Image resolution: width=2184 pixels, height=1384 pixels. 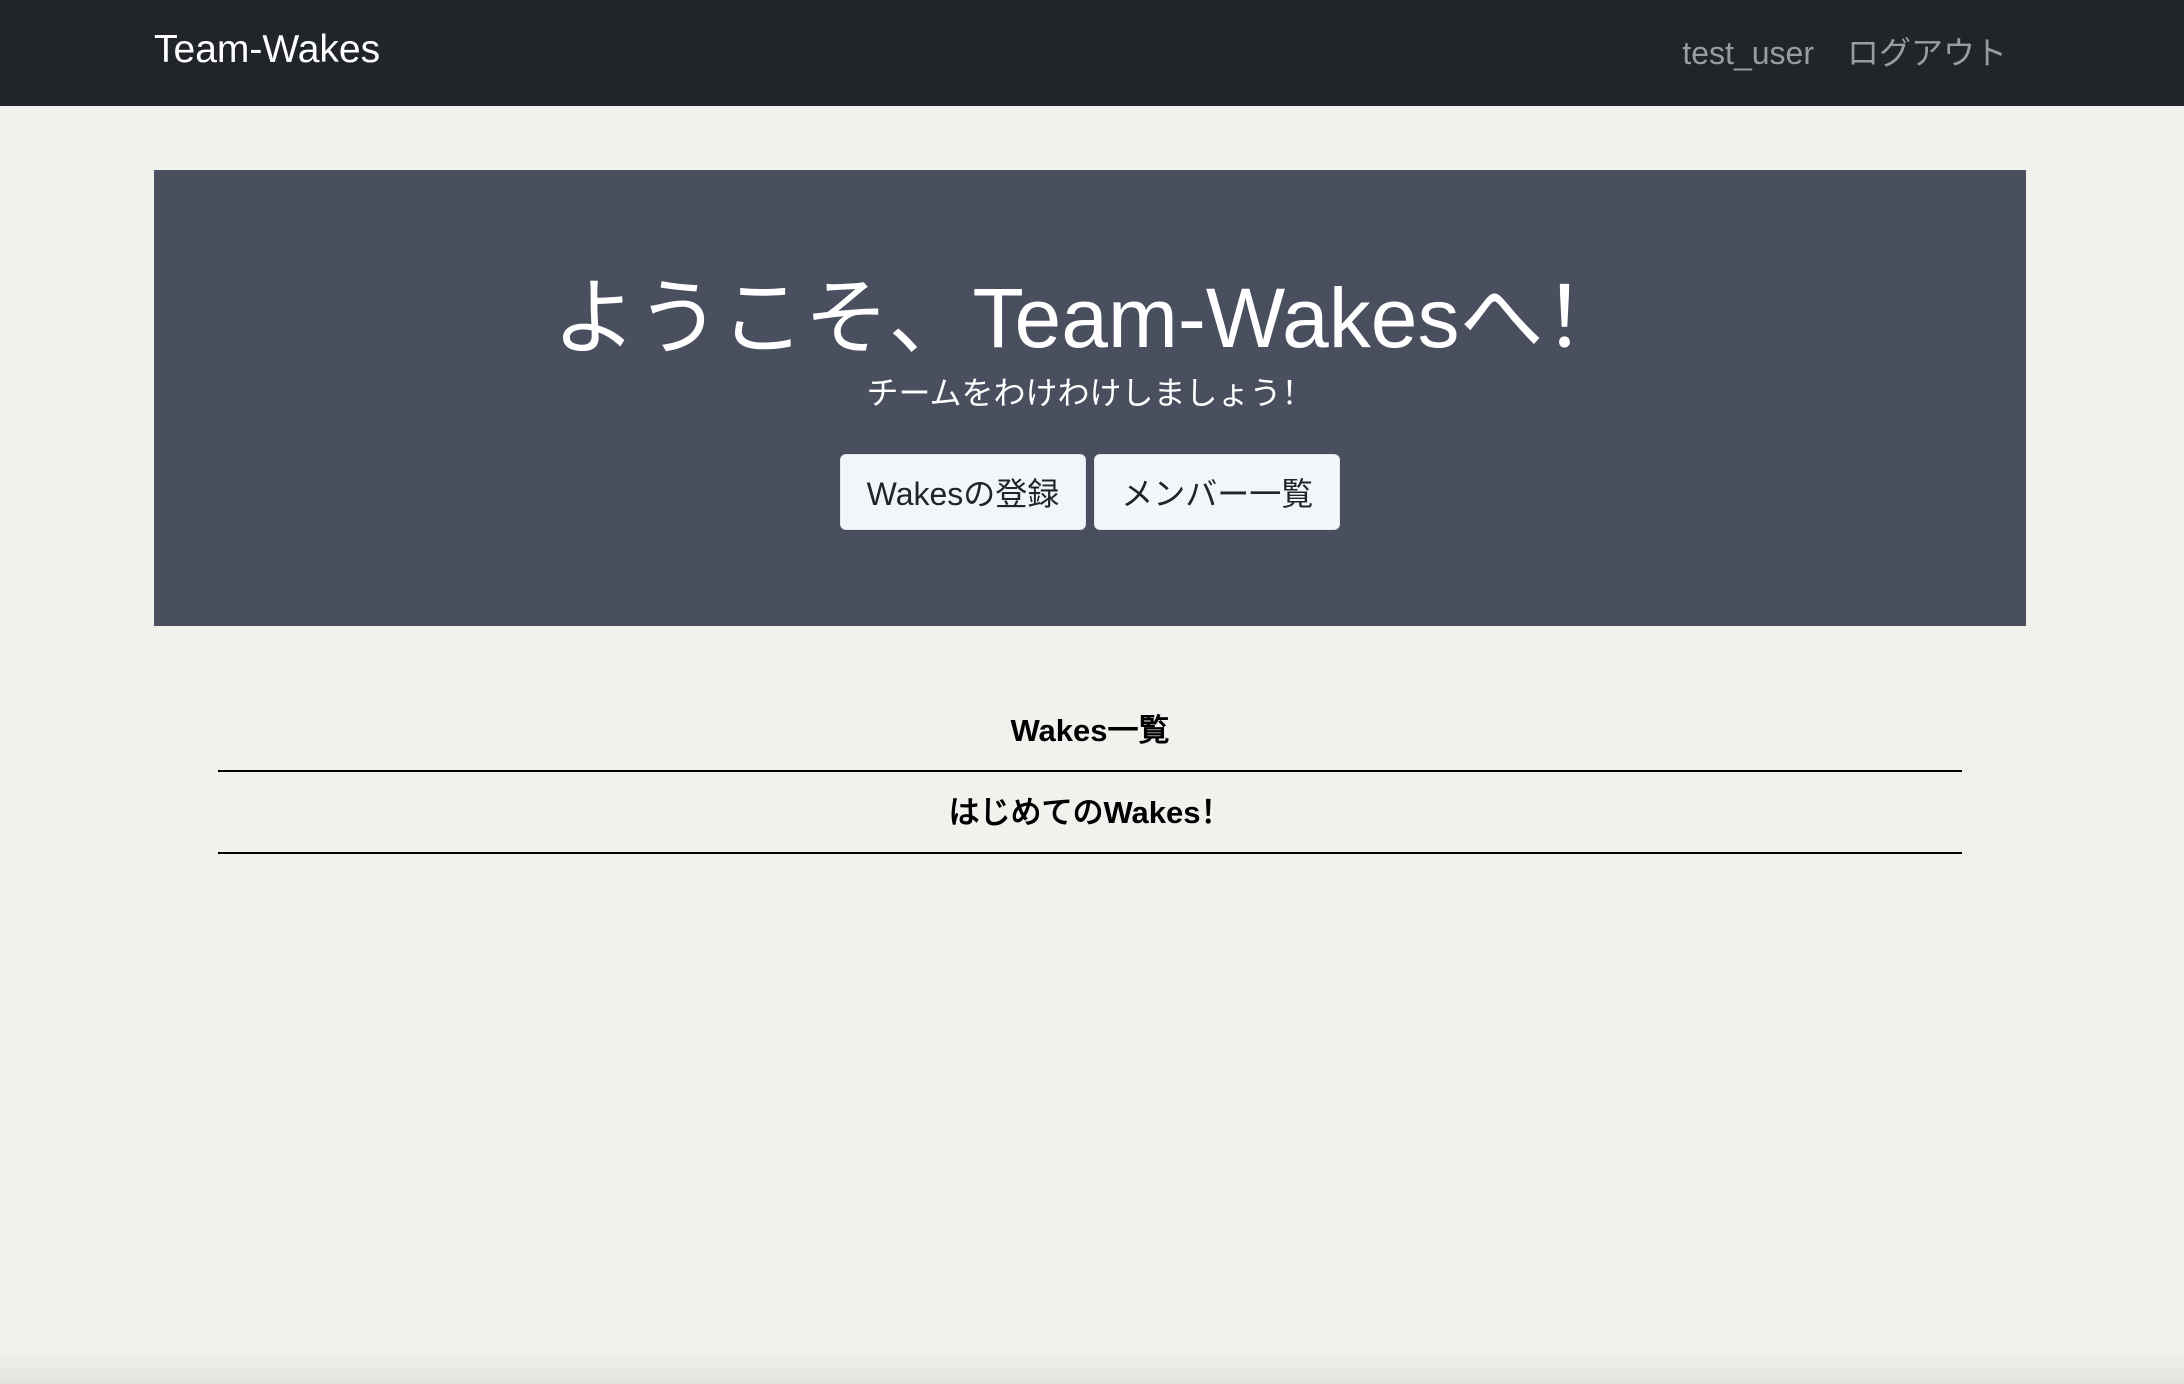 I want to click on wakes-list-header: Wakes一覧, so click(x=1090, y=734).